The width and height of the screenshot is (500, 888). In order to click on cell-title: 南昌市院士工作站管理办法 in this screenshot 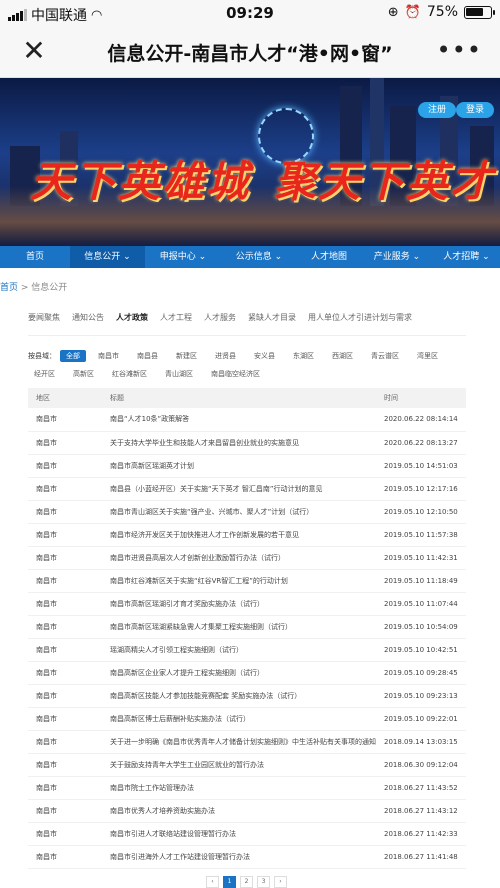, I will do `click(239, 788)`.